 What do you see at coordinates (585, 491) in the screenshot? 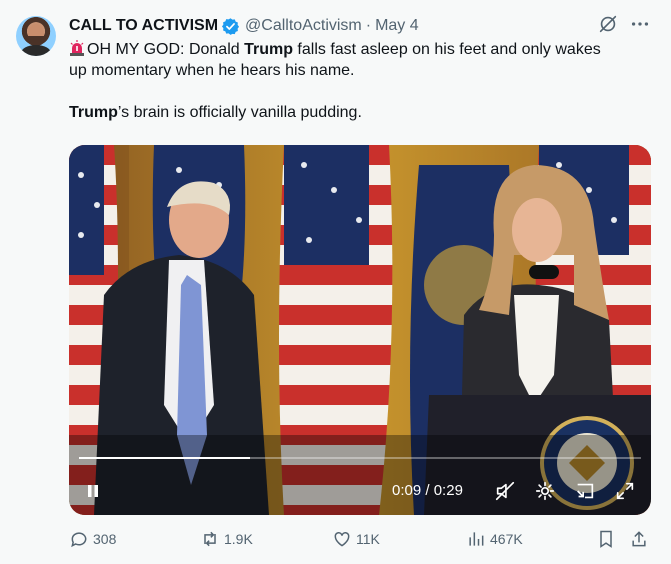
I see `pip-icon` at bounding box center [585, 491].